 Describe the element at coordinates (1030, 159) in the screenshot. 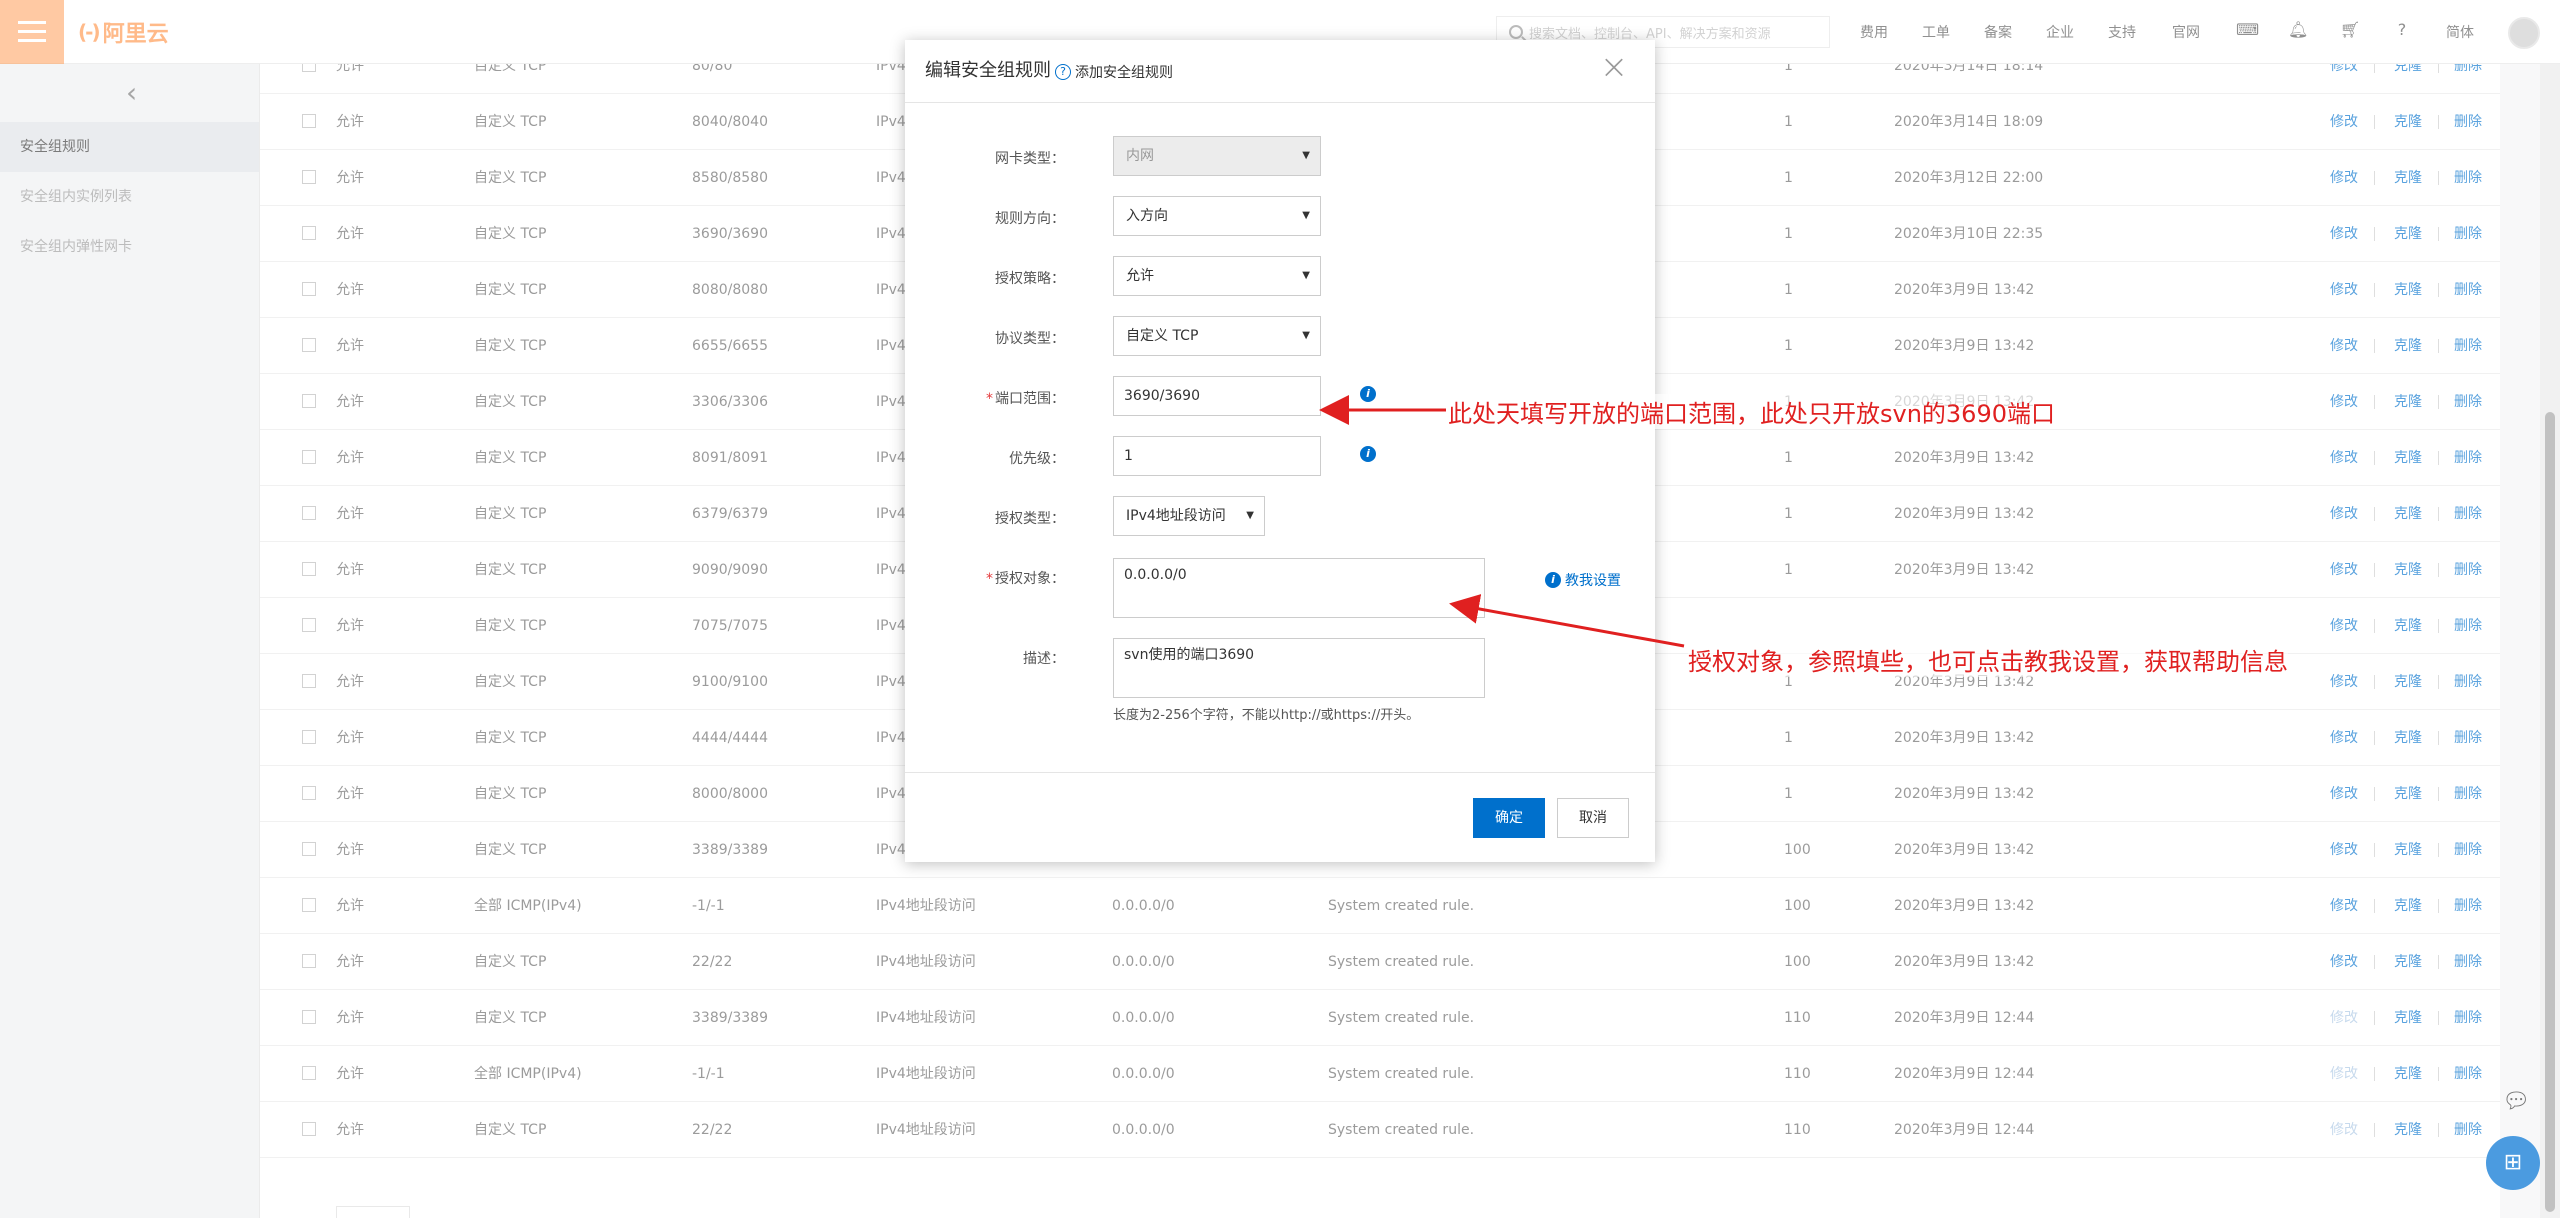

I see `nic-type-label: 网卡类型：` at that location.